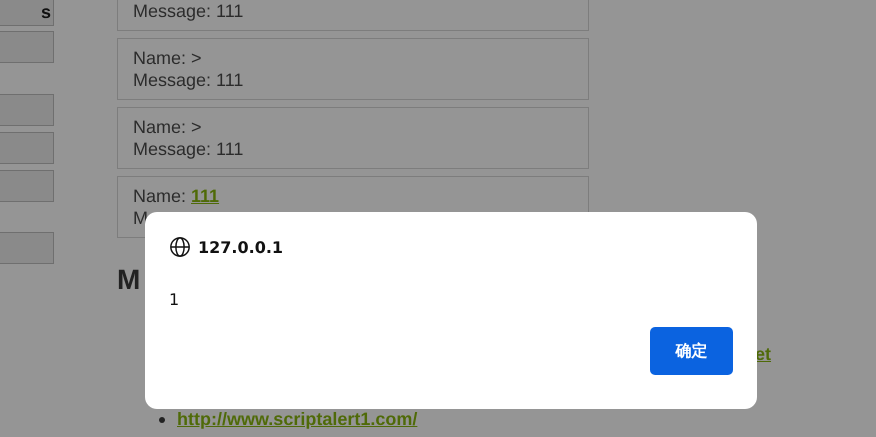 Image resolution: width=876 pixels, height=437 pixels. Describe the element at coordinates (205, 196) in the screenshot. I see `name-link: 111` at that location.